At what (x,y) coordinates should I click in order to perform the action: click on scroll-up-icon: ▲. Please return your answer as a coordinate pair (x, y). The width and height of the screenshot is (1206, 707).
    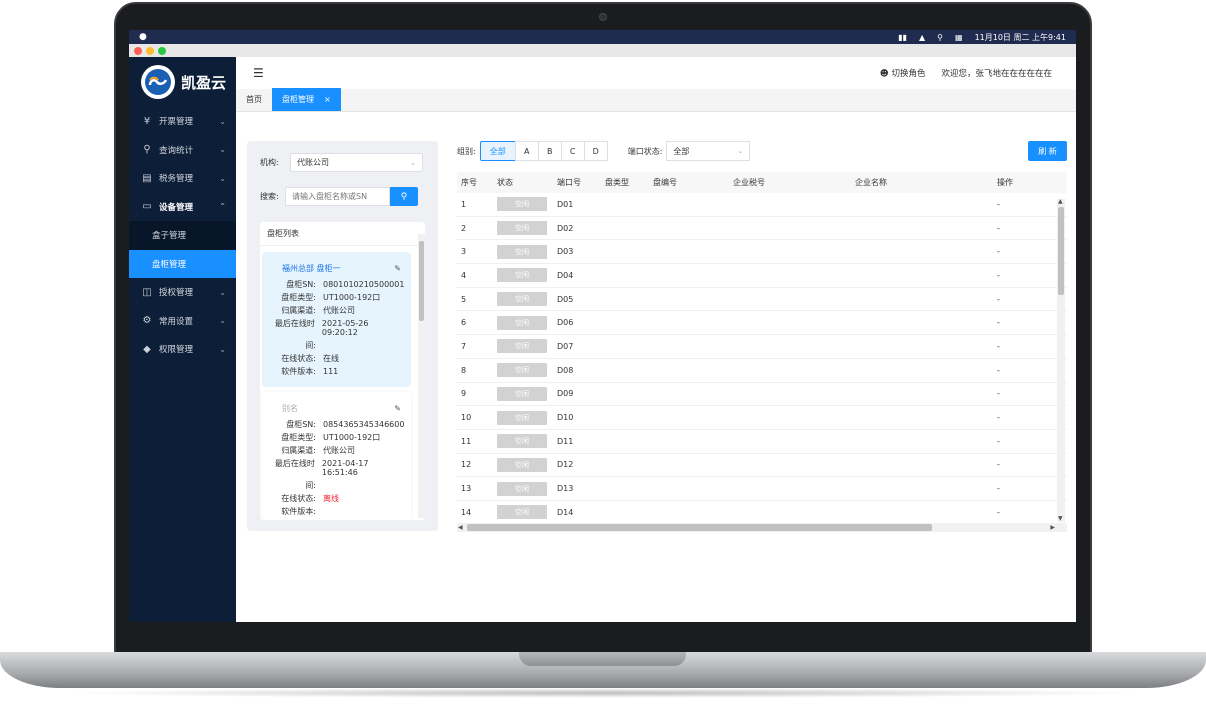
    Looking at the image, I should click on (1060, 201).